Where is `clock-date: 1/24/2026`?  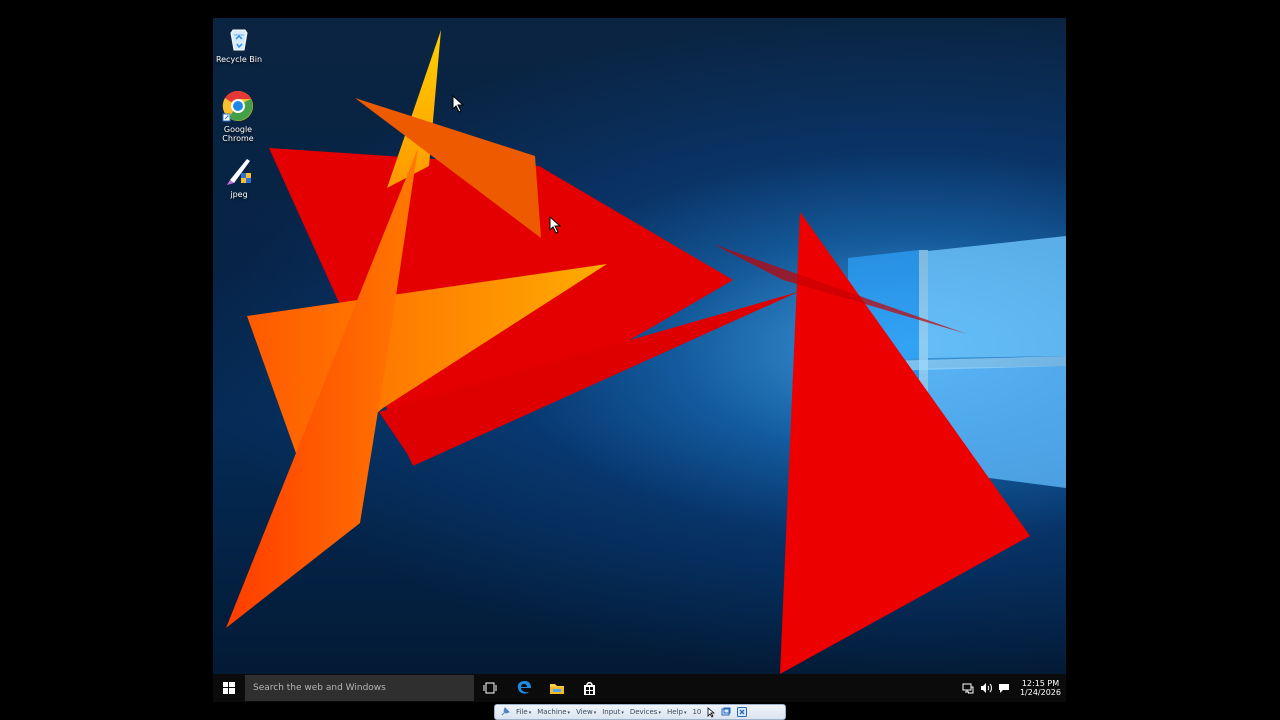
clock-date: 1/24/2026 is located at coordinates (1040, 692).